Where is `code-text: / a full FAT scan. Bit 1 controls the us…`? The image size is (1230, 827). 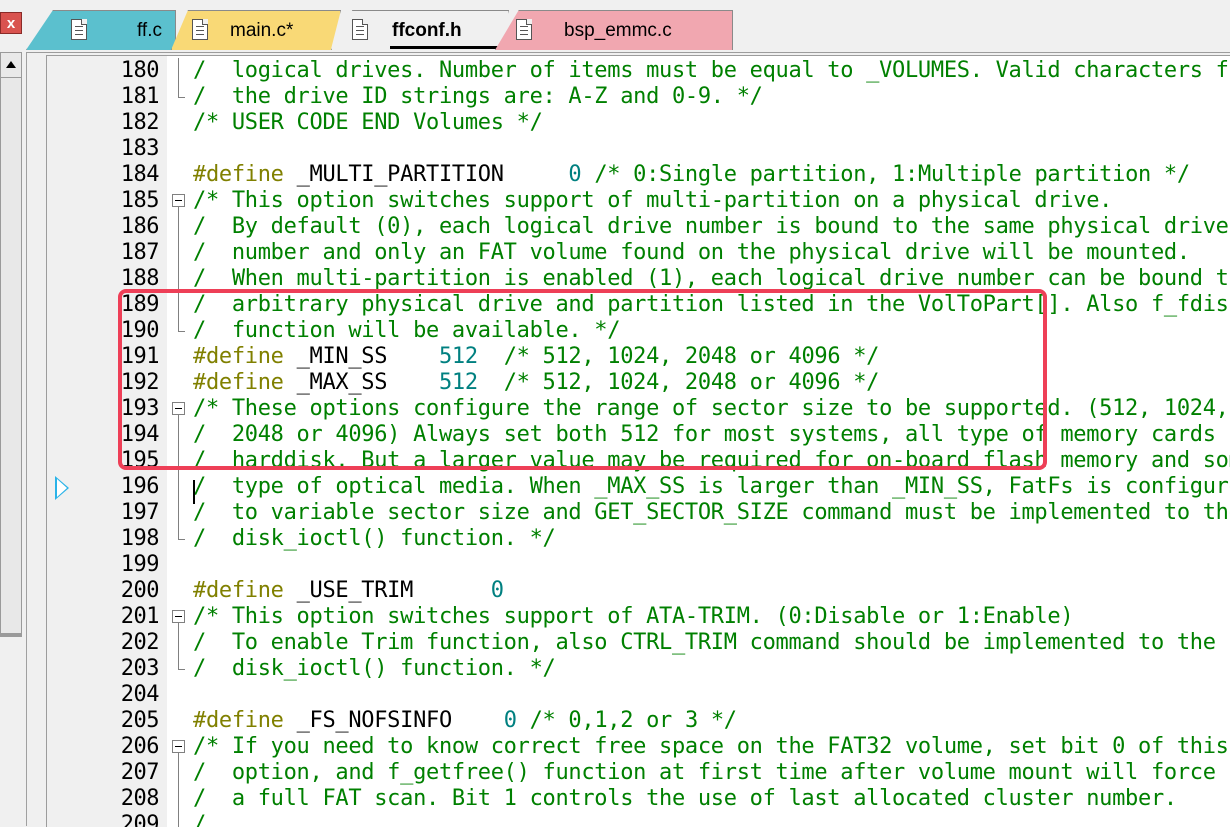 code-text: / a full FAT scan. Bit 1 controls the us… is located at coordinates (685, 799).